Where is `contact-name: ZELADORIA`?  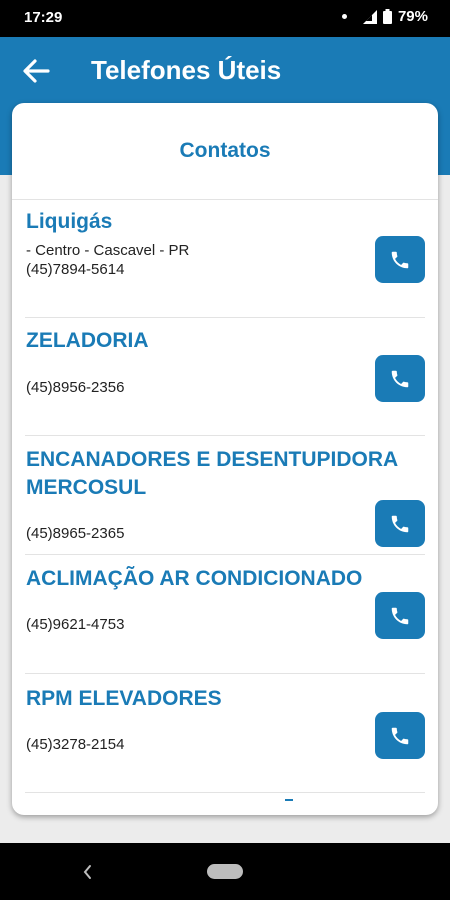
contact-name: ZELADORIA is located at coordinates (87, 340).